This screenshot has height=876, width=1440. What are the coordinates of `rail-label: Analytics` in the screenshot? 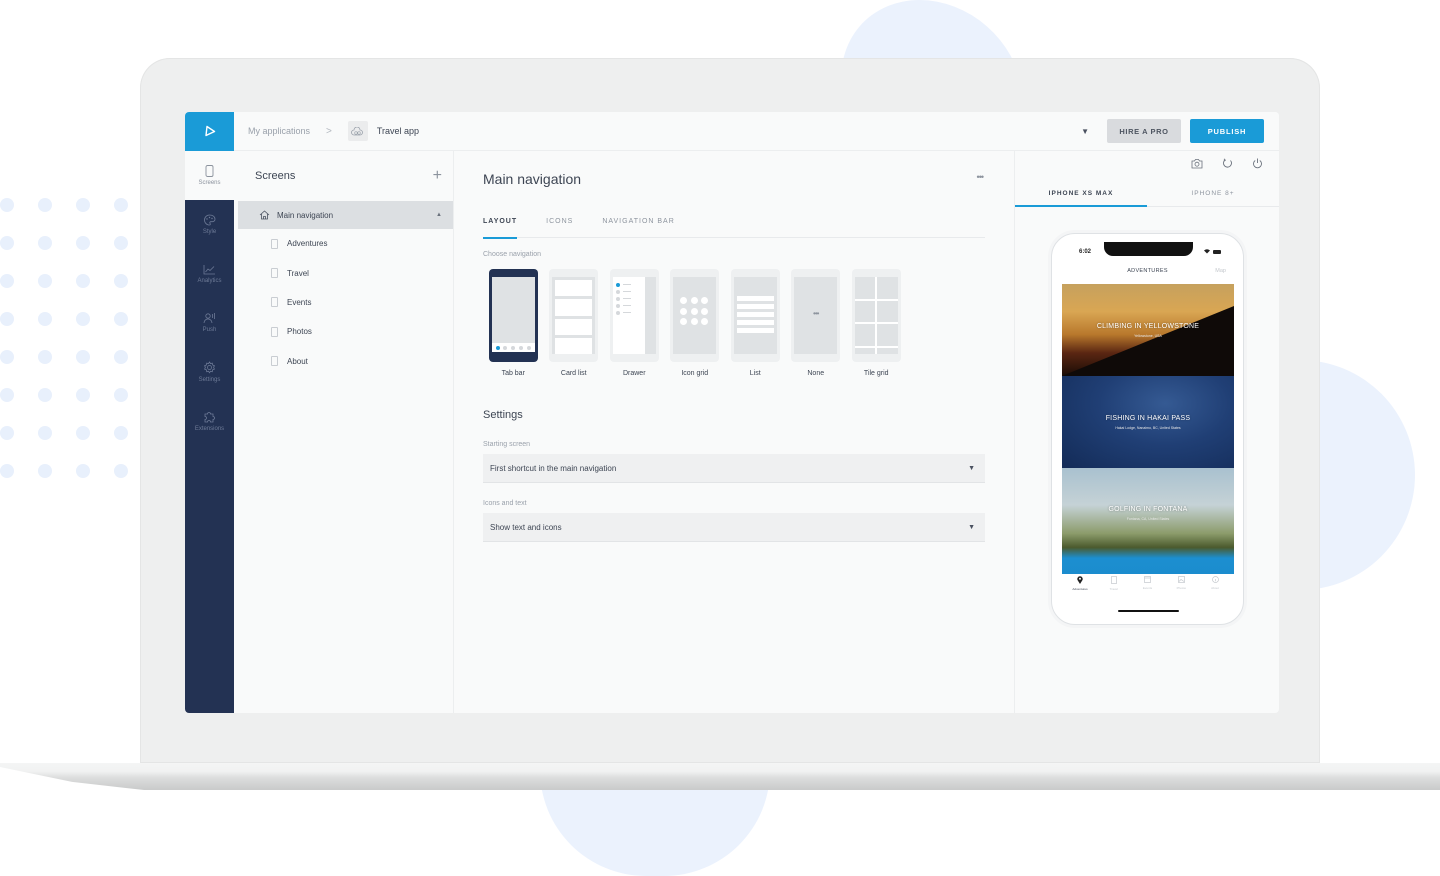 It's located at (209, 280).